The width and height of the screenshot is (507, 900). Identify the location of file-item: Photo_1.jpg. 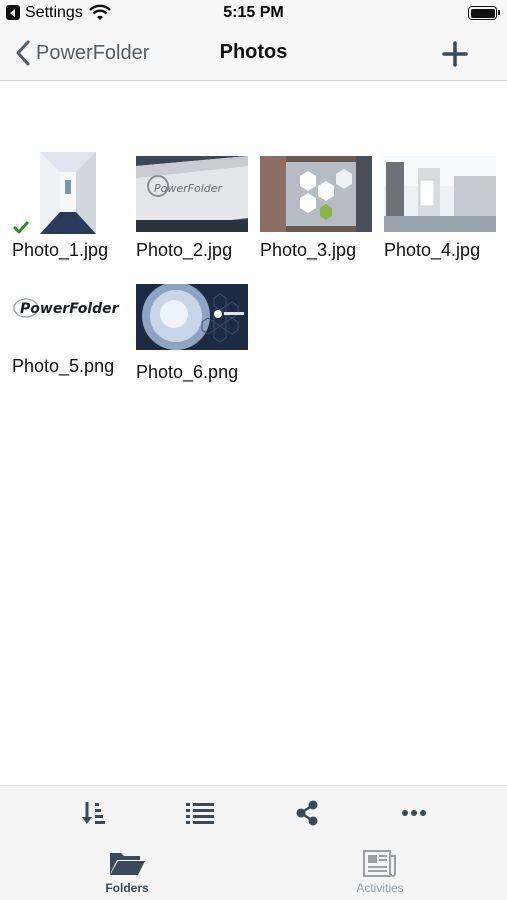
(70, 207).